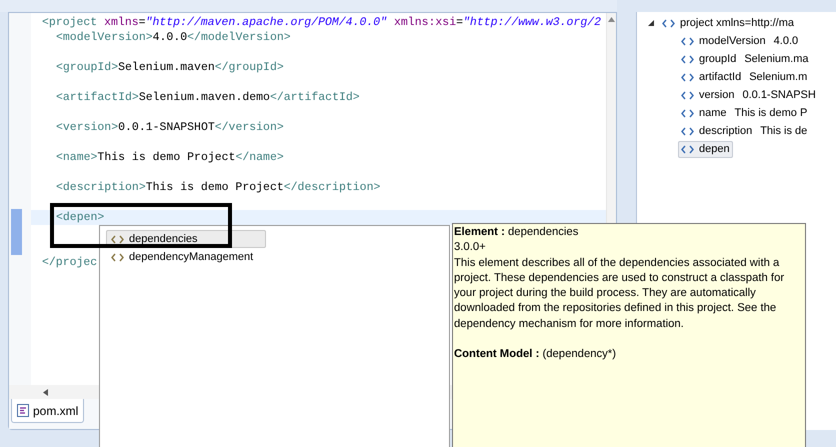 Image resolution: width=836 pixels, height=447 pixels. I want to click on code-line: <version>0.0.1-SNAPSHOT</version>, so click(170, 127).